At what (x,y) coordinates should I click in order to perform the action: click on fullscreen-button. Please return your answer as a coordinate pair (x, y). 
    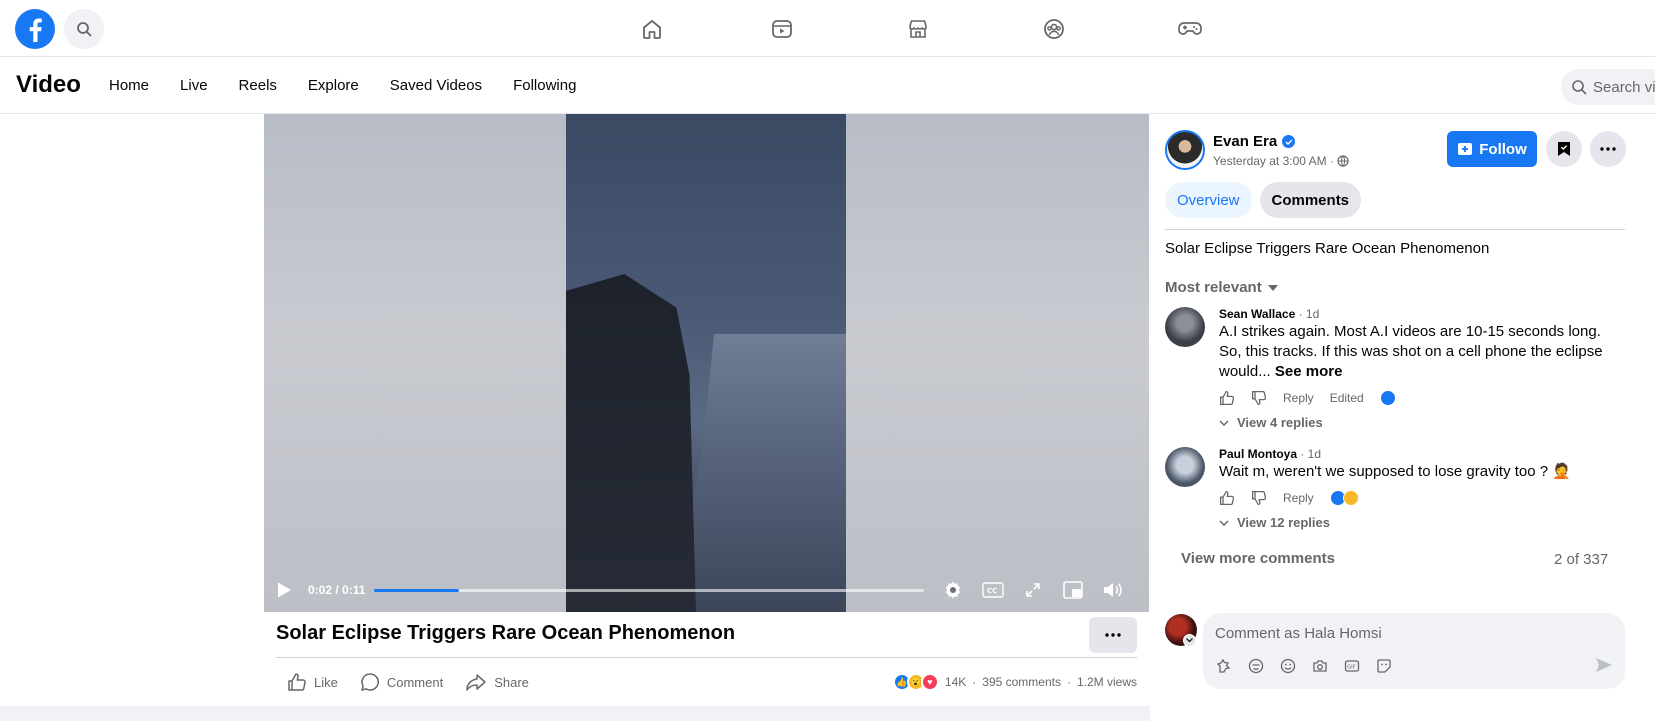
    Looking at the image, I should click on (1033, 590).